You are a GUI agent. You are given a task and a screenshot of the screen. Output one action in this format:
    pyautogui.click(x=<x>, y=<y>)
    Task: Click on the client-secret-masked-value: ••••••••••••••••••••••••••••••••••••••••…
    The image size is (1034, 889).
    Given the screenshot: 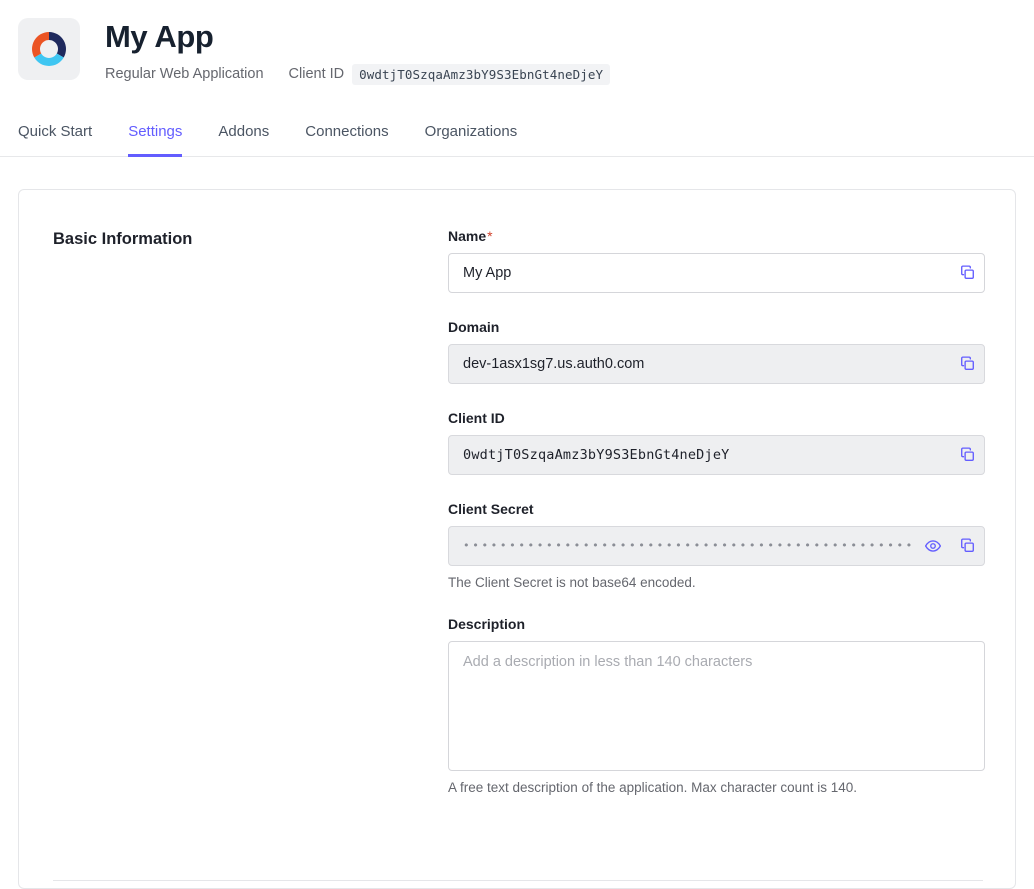 What is the action you would take?
    pyautogui.click(x=689, y=545)
    